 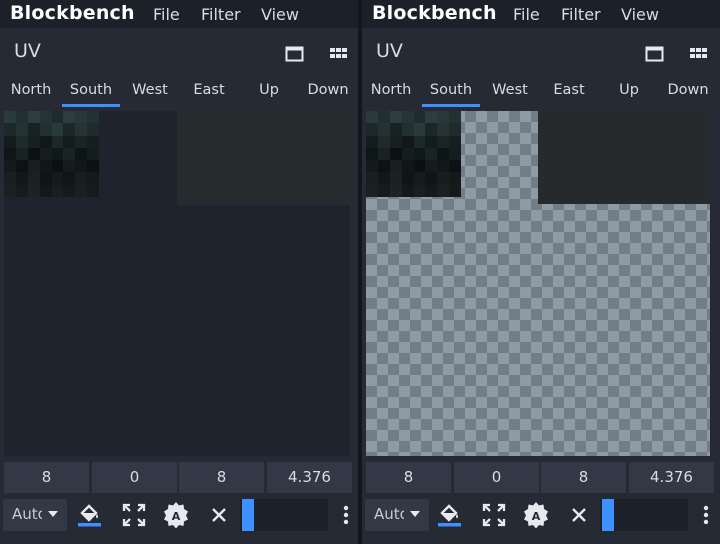 I want to click on app-title: Blockbench, so click(x=72, y=13).